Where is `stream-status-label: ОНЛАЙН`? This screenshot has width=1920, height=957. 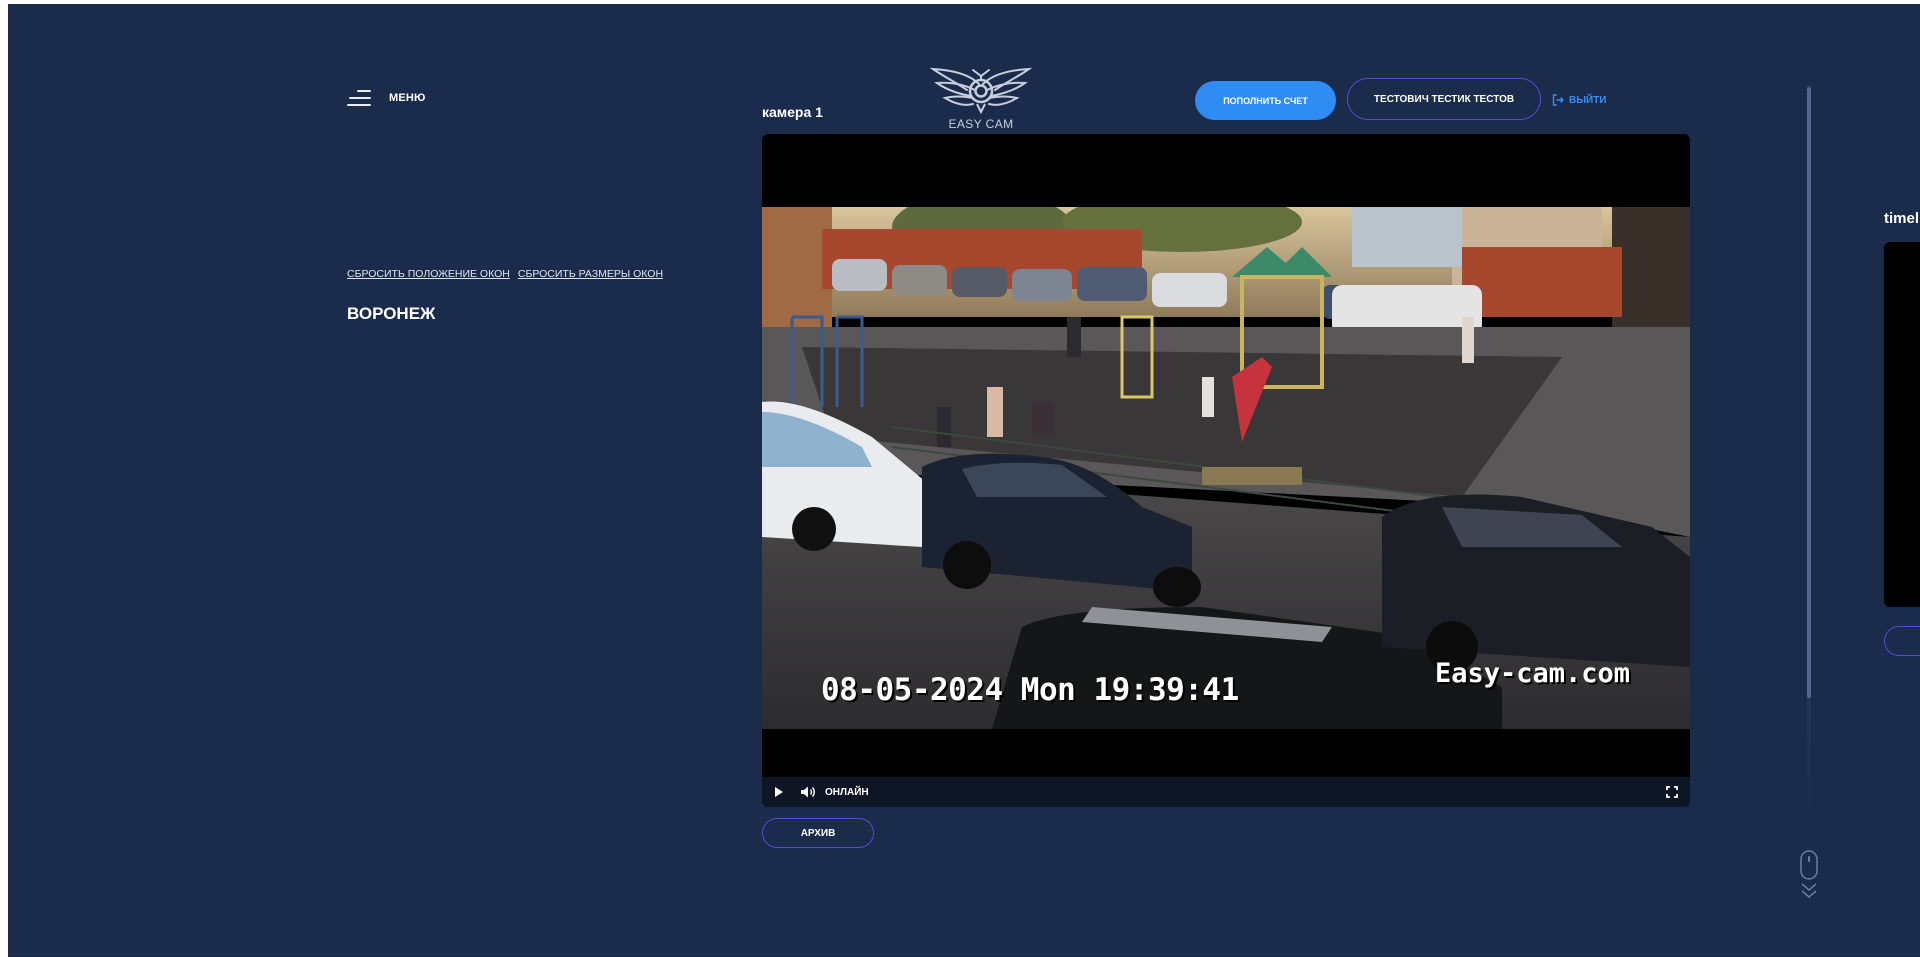 stream-status-label: ОНЛАЙН is located at coordinates (847, 792).